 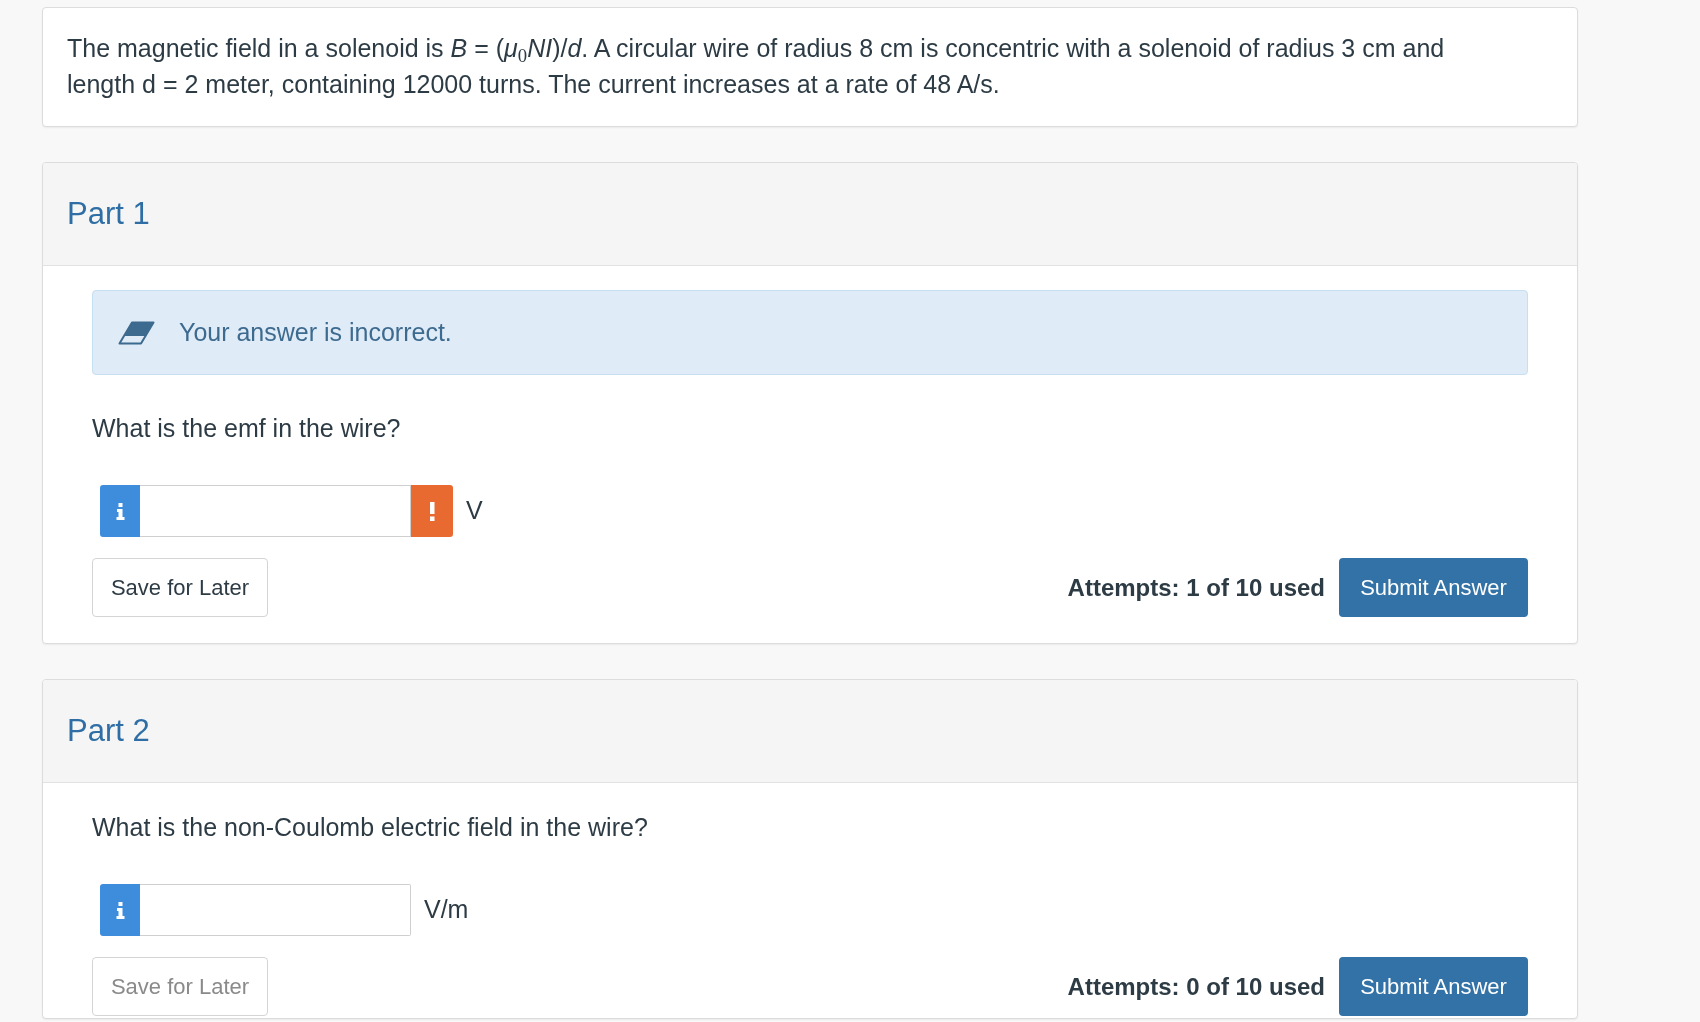 What do you see at coordinates (108, 730) in the screenshot?
I see `part-title: Part 2` at bounding box center [108, 730].